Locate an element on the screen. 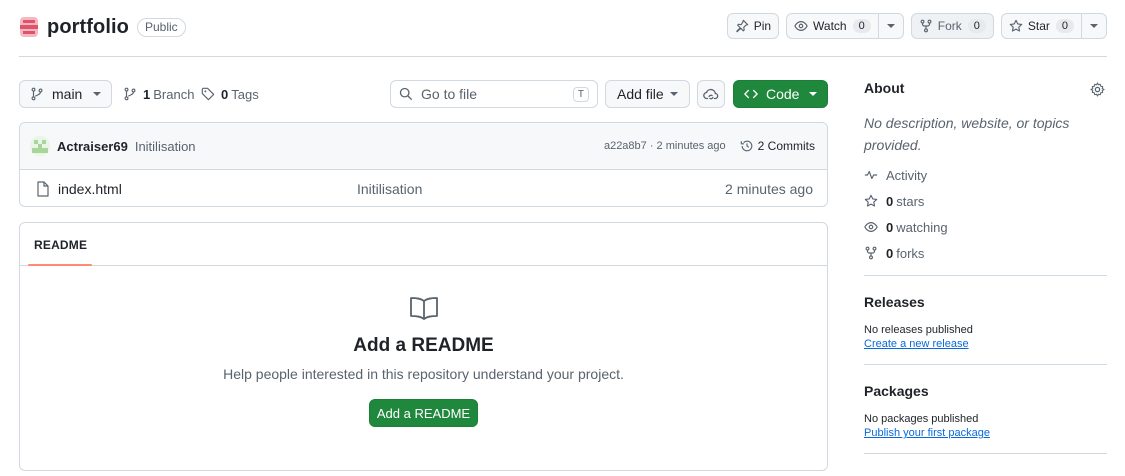 This screenshot has width=1125, height=476. header-divider is located at coordinates (563, 56).